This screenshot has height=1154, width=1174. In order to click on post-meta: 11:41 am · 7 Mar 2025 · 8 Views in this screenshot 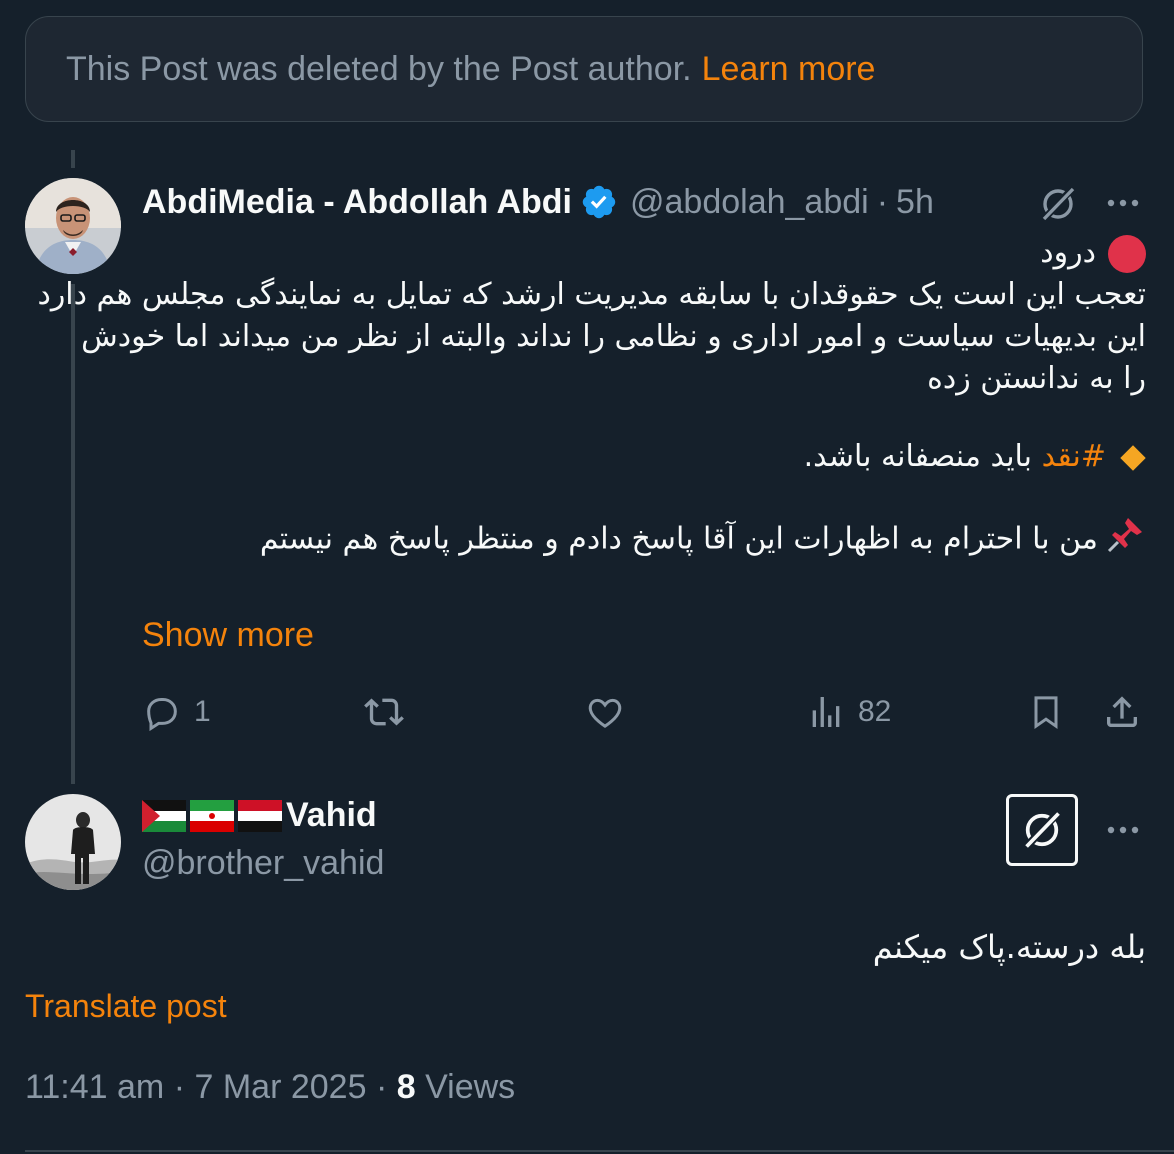, I will do `click(270, 1087)`.